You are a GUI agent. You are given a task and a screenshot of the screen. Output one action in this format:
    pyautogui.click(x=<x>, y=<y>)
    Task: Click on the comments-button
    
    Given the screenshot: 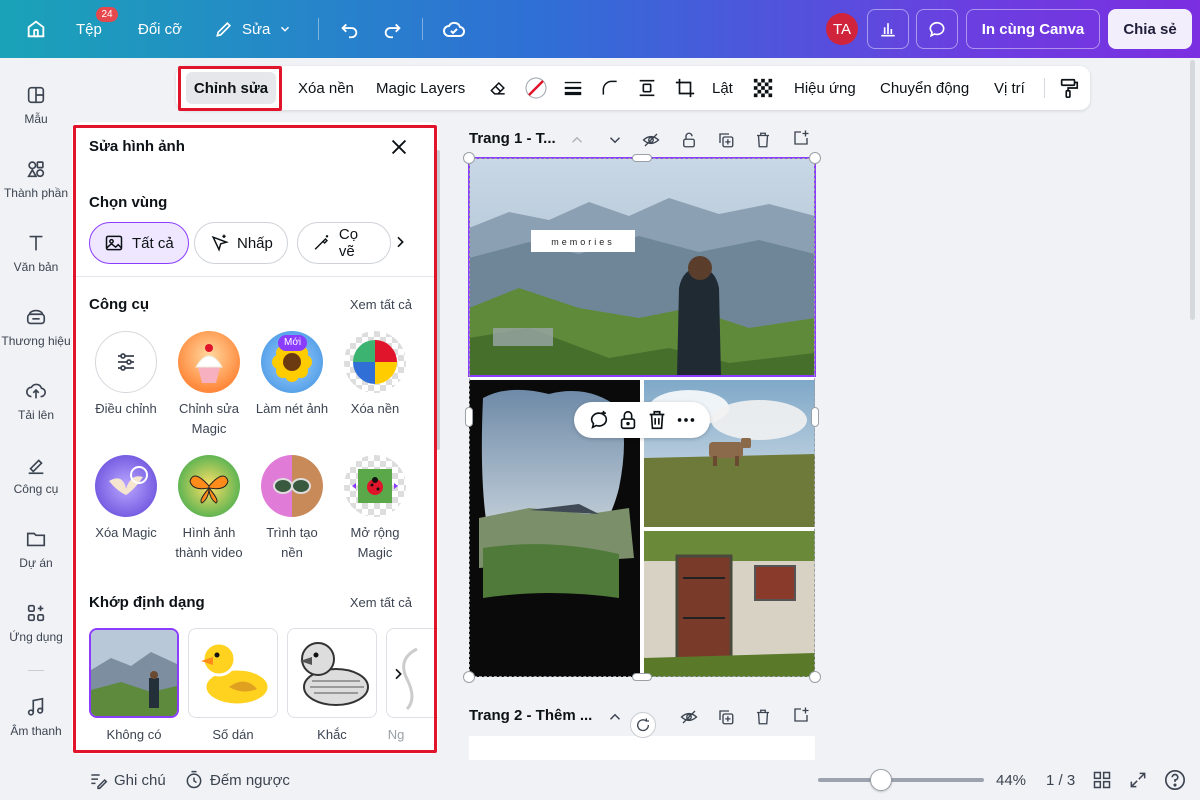 What is the action you would take?
    pyautogui.click(x=937, y=29)
    